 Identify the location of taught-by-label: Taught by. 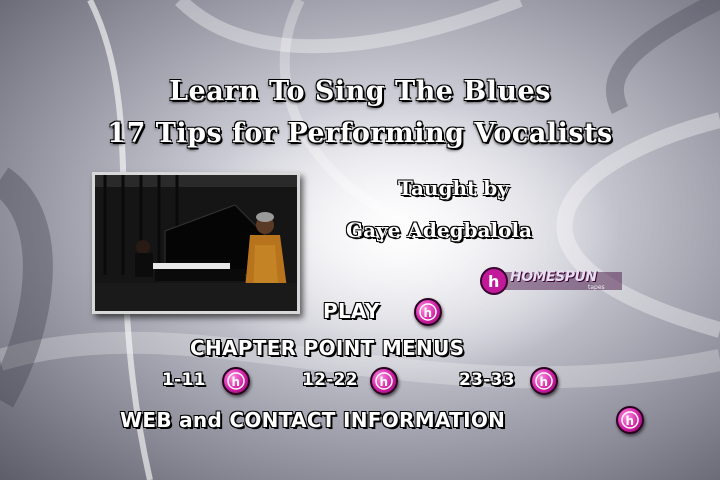
(453, 188).